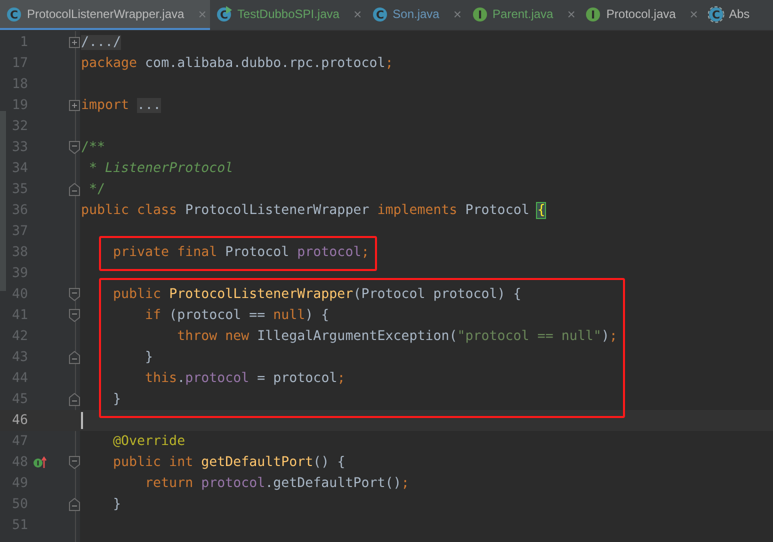  I want to click on code-line: this.protocol = protocol;, so click(245, 378).